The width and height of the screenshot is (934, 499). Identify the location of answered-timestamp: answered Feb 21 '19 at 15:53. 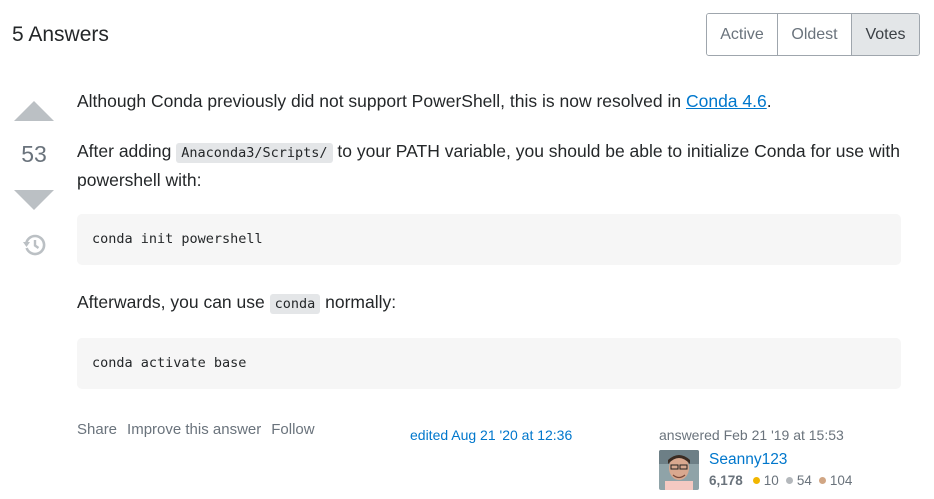
(751, 435).